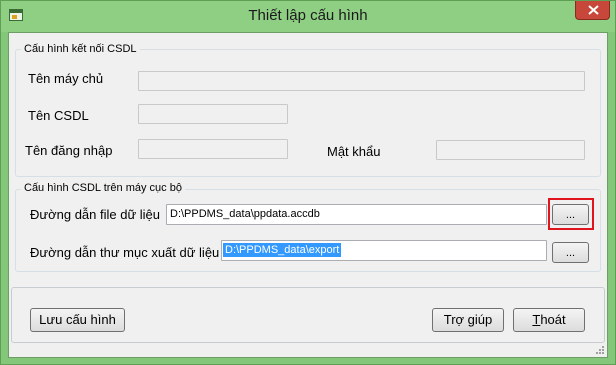 The height and width of the screenshot is (365, 616). Describe the element at coordinates (95, 214) in the screenshot. I see `data-file-path-label: Đường dẫn file dữ liệu` at that location.